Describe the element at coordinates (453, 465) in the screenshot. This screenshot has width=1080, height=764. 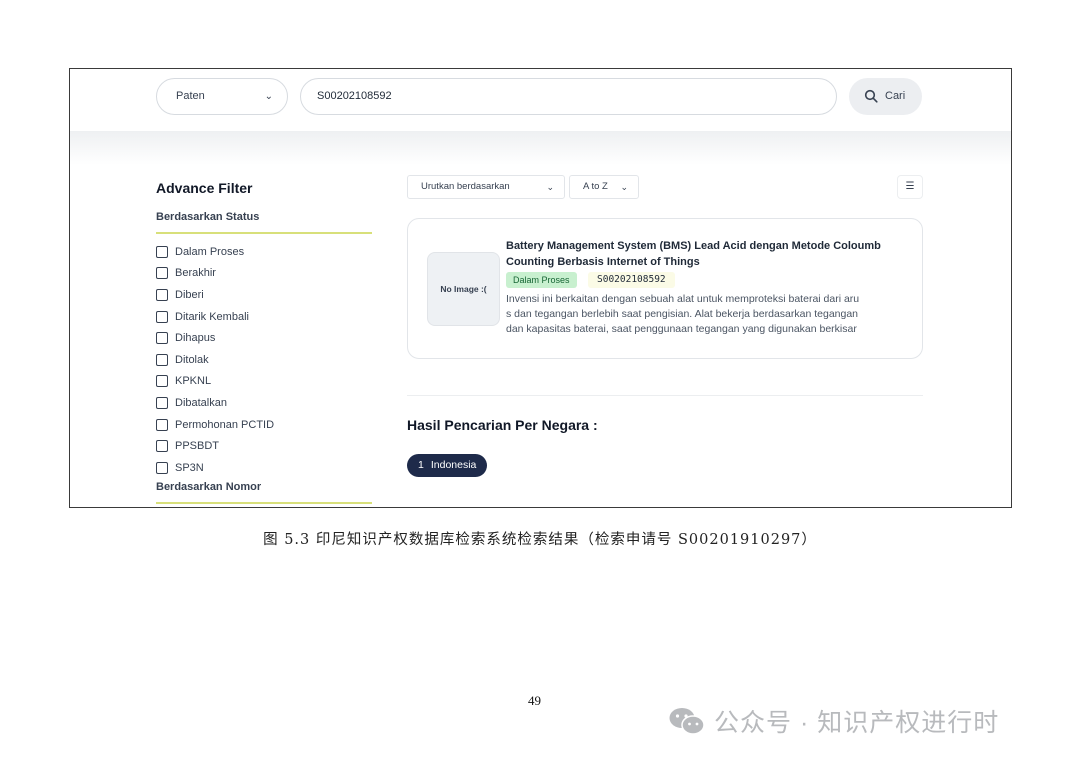
I see `country-name: Indonesia` at that location.